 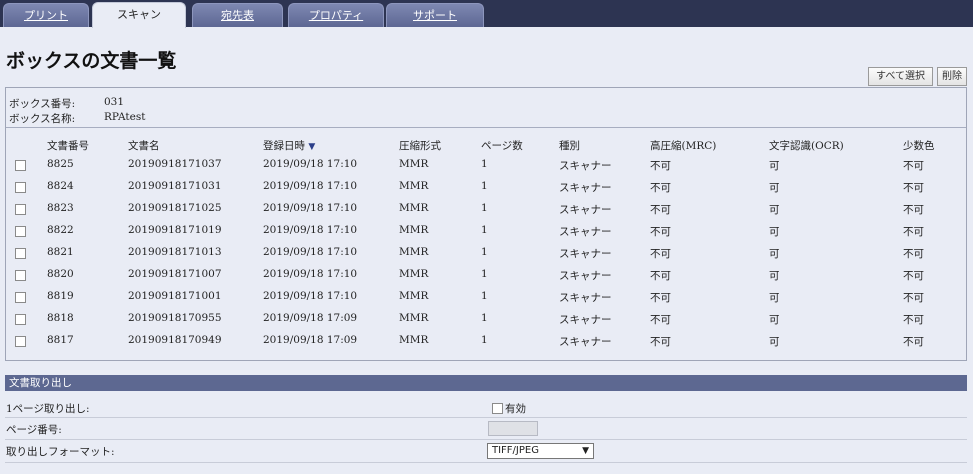 I want to click on header-compression: 圧縮形式, so click(x=420, y=145).